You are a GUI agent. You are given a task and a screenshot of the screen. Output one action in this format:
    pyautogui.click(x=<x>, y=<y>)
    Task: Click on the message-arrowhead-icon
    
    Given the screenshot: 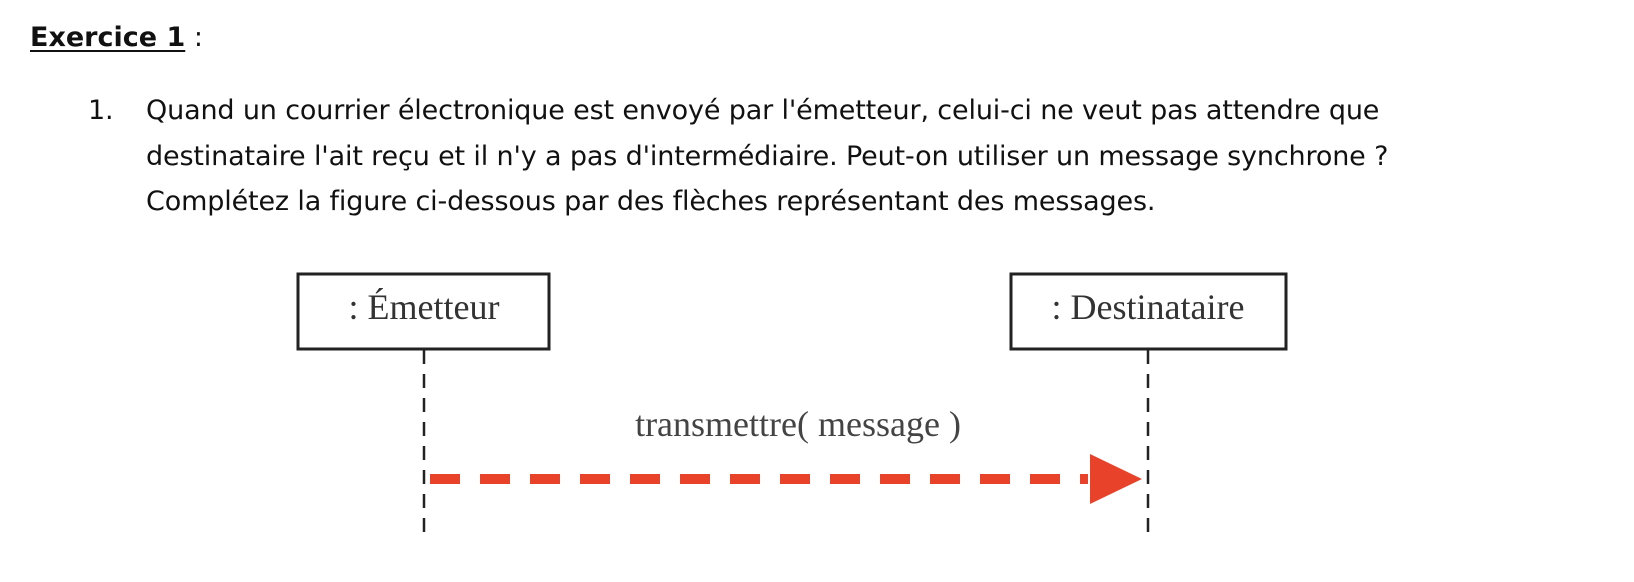 What is the action you would take?
    pyautogui.click(x=1116, y=479)
    